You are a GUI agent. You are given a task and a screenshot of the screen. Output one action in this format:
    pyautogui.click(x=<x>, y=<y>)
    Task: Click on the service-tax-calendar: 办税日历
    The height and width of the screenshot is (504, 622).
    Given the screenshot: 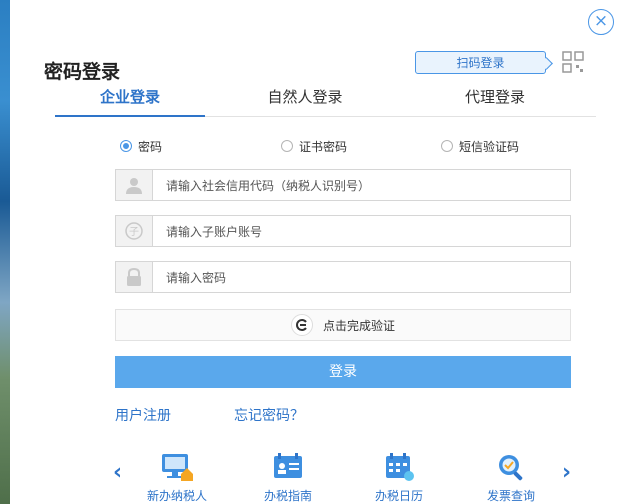 What is the action you would take?
    pyautogui.click(x=399, y=478)
    